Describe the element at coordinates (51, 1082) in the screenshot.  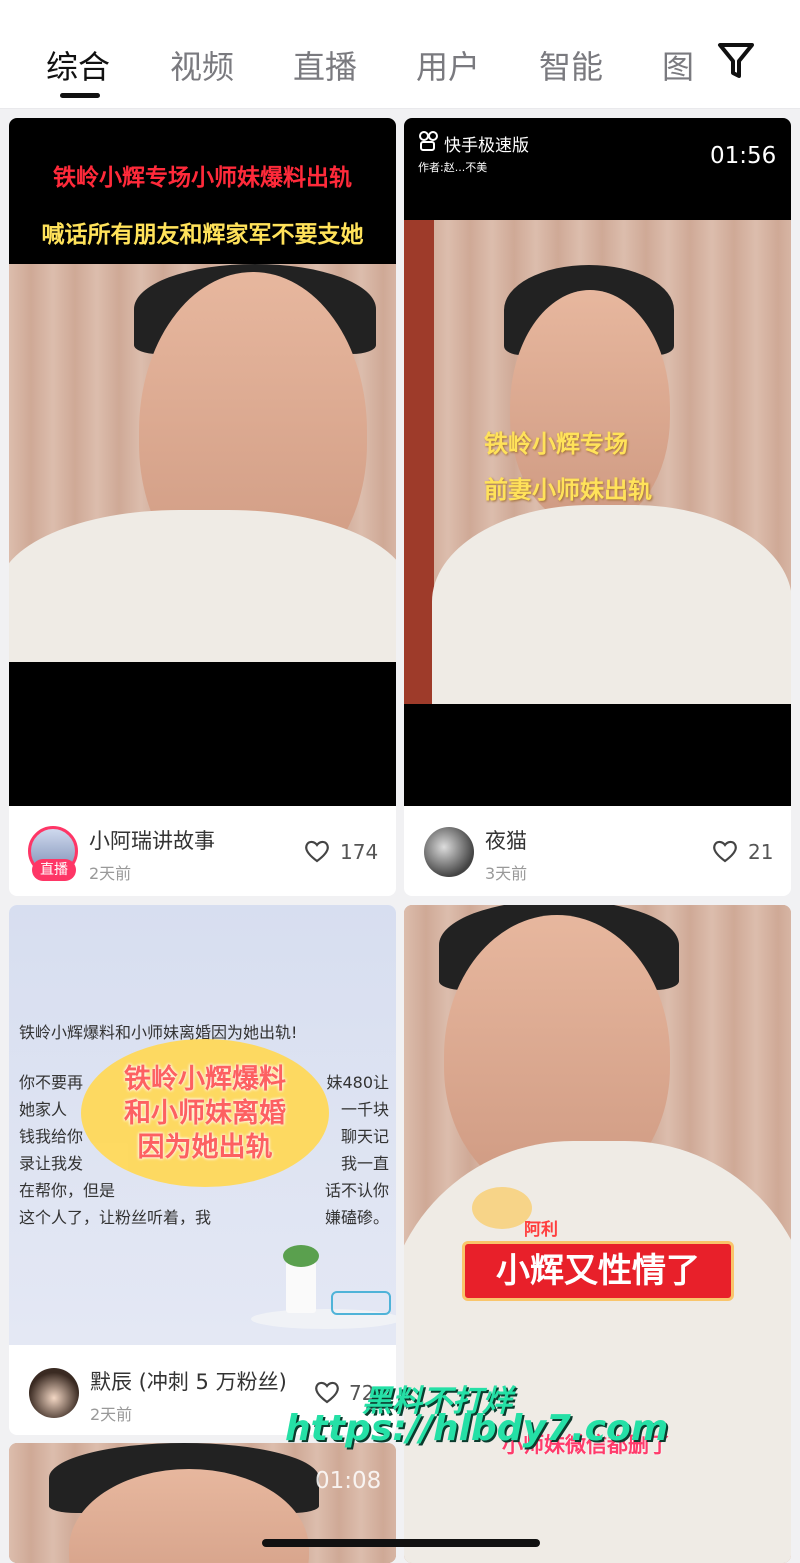
I see `body-line: 你不要再` at that location.